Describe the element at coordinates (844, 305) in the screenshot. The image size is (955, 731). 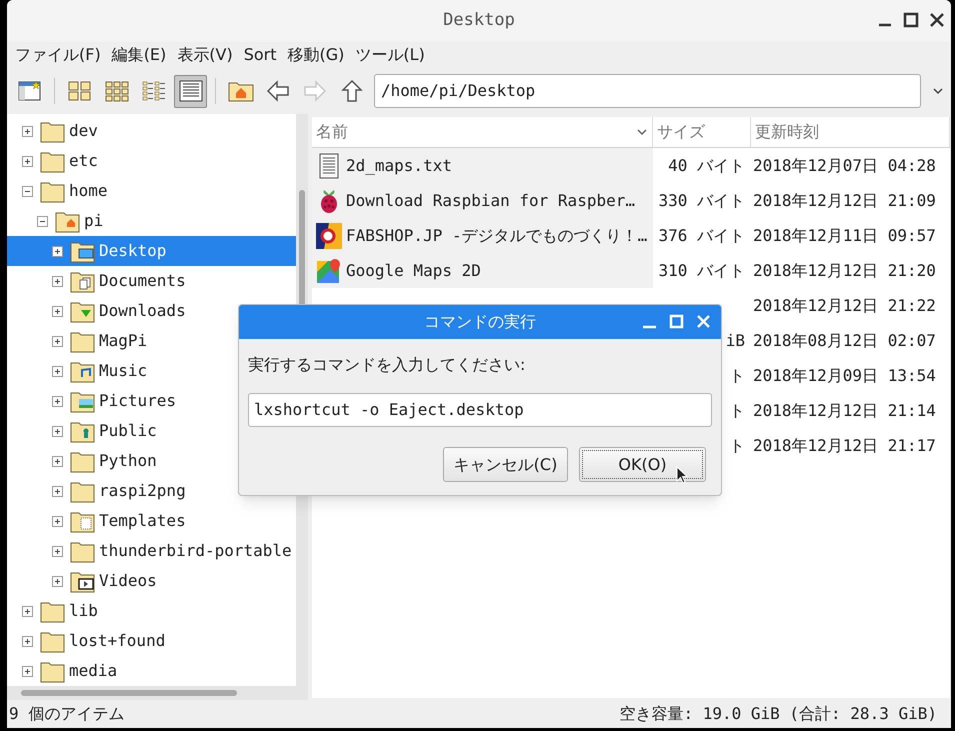
I see `modified-date: 2018年12月12日 21:22` at that location.